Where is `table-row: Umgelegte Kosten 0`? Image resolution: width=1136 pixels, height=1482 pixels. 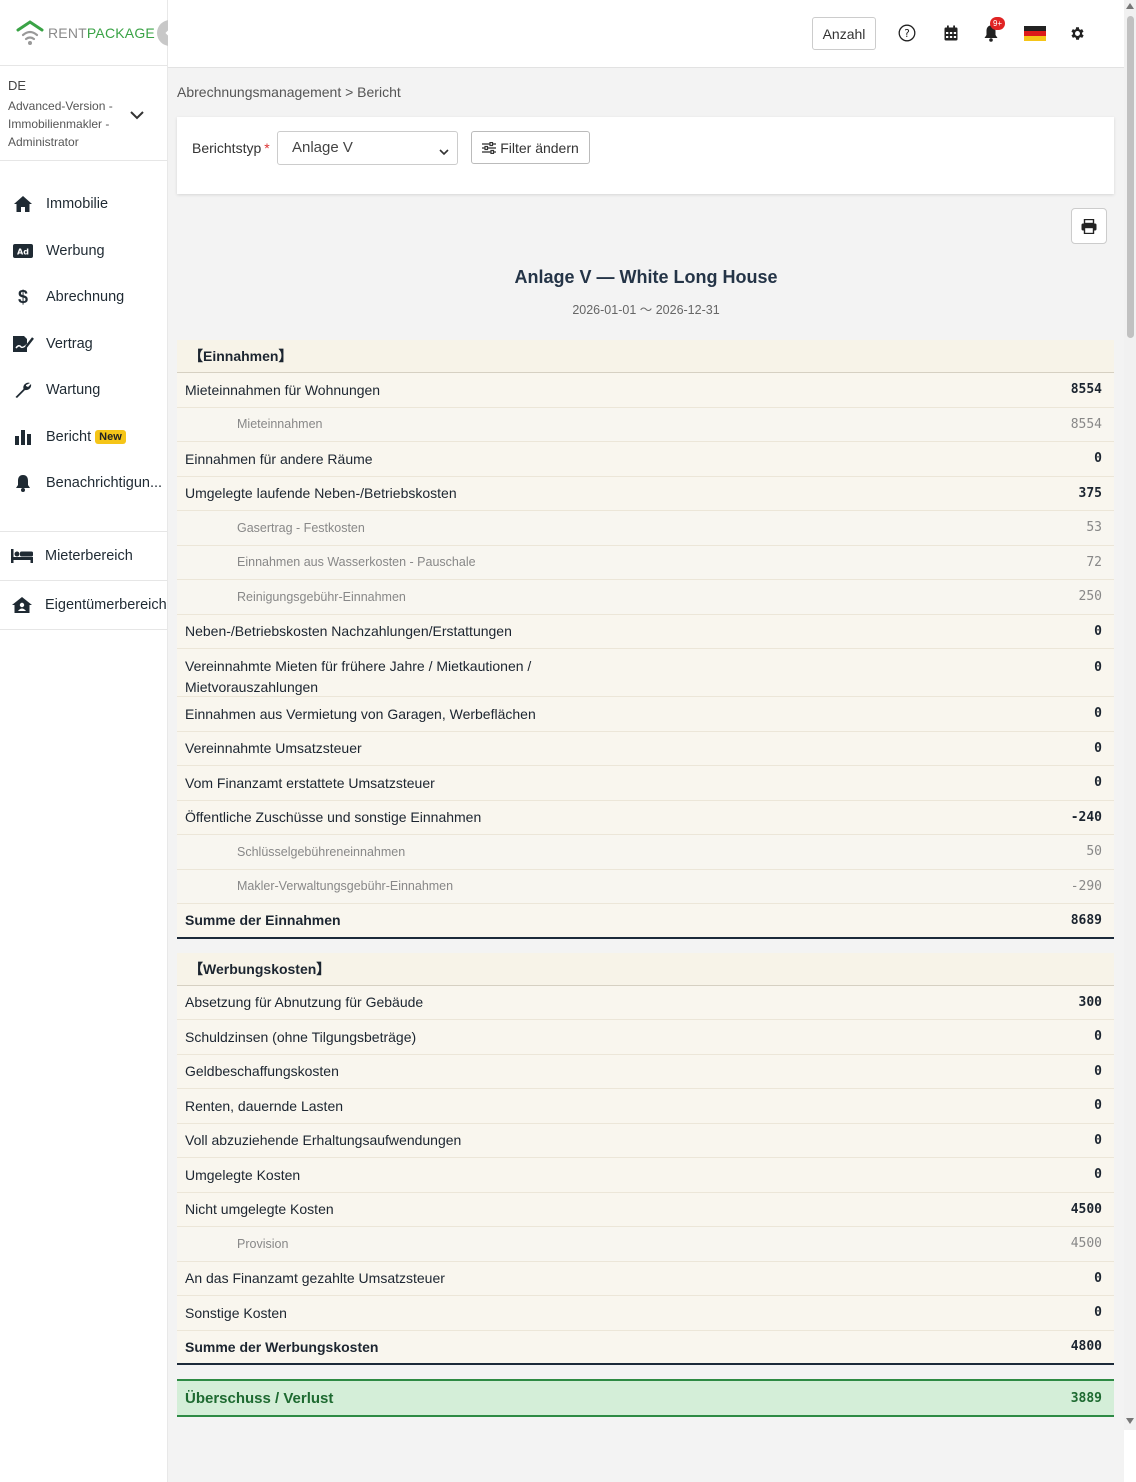 table-row: Umgelegte Kosten 0 is located at coordinates (645, 1175).